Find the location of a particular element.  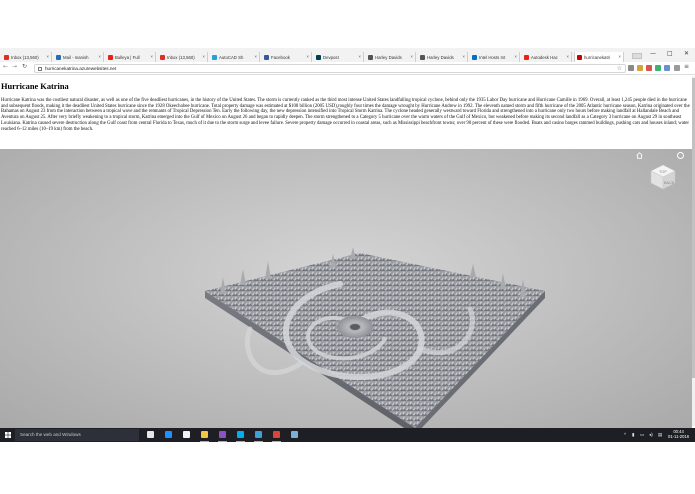

tray-chevron-icon: ^ is located at coordinates (625, 434).